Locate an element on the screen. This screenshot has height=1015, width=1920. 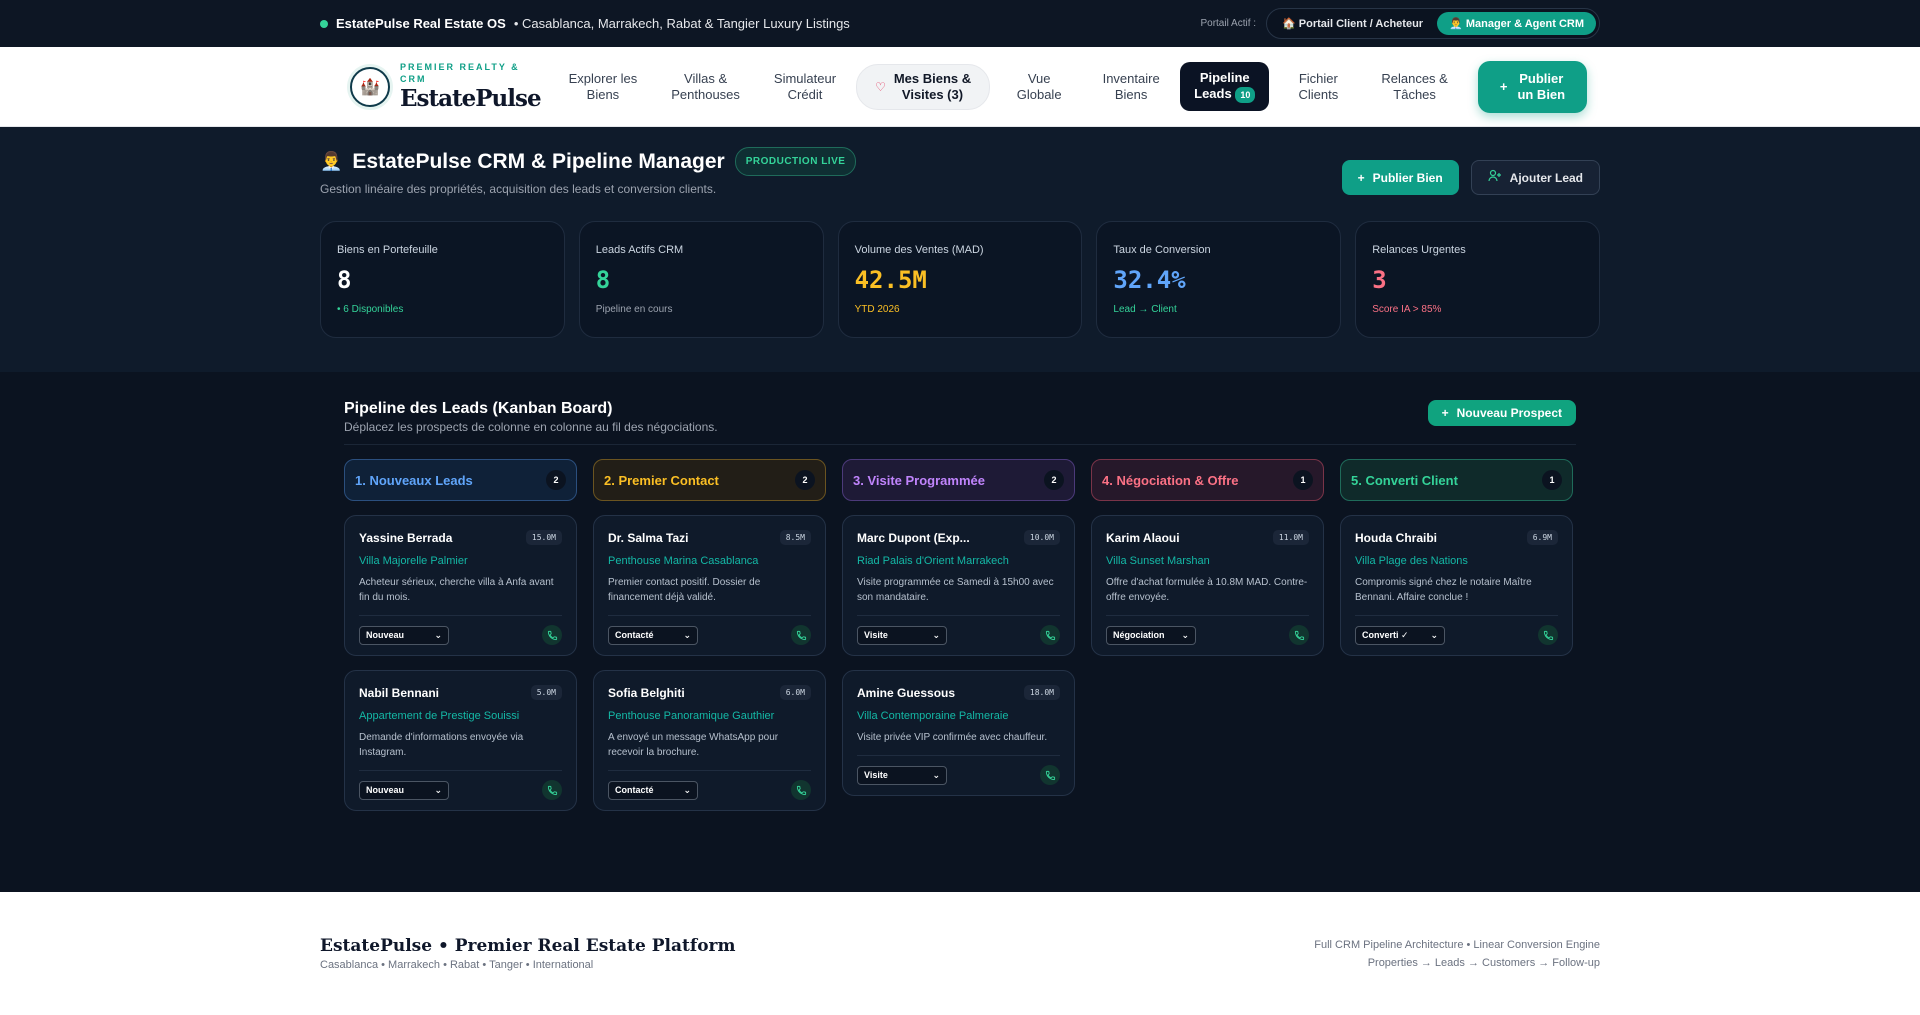
column-count: 1 is located at coordinates (1303, 480).